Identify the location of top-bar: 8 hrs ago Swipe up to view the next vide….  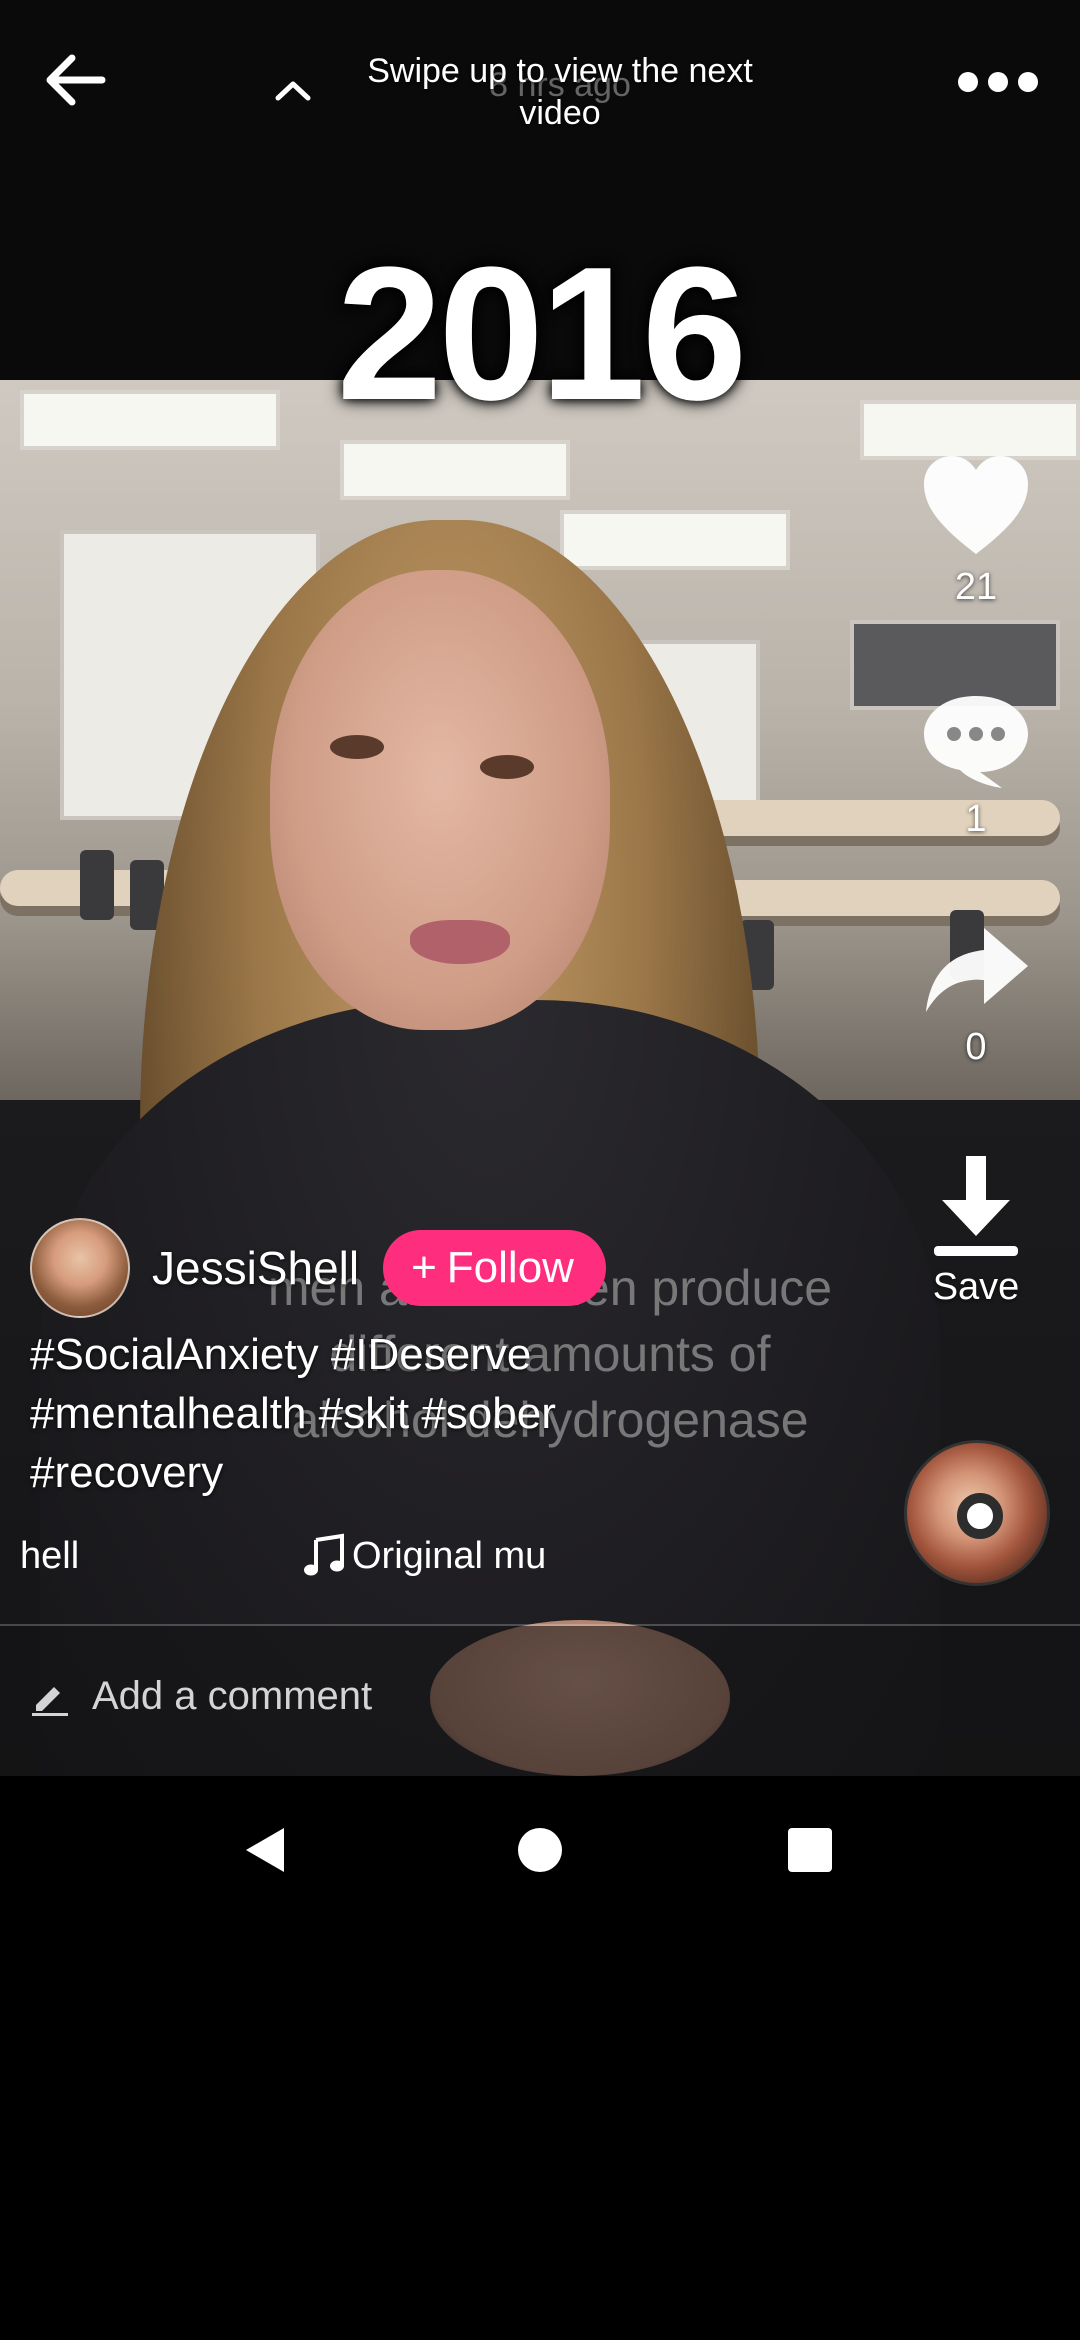
(540, 85).